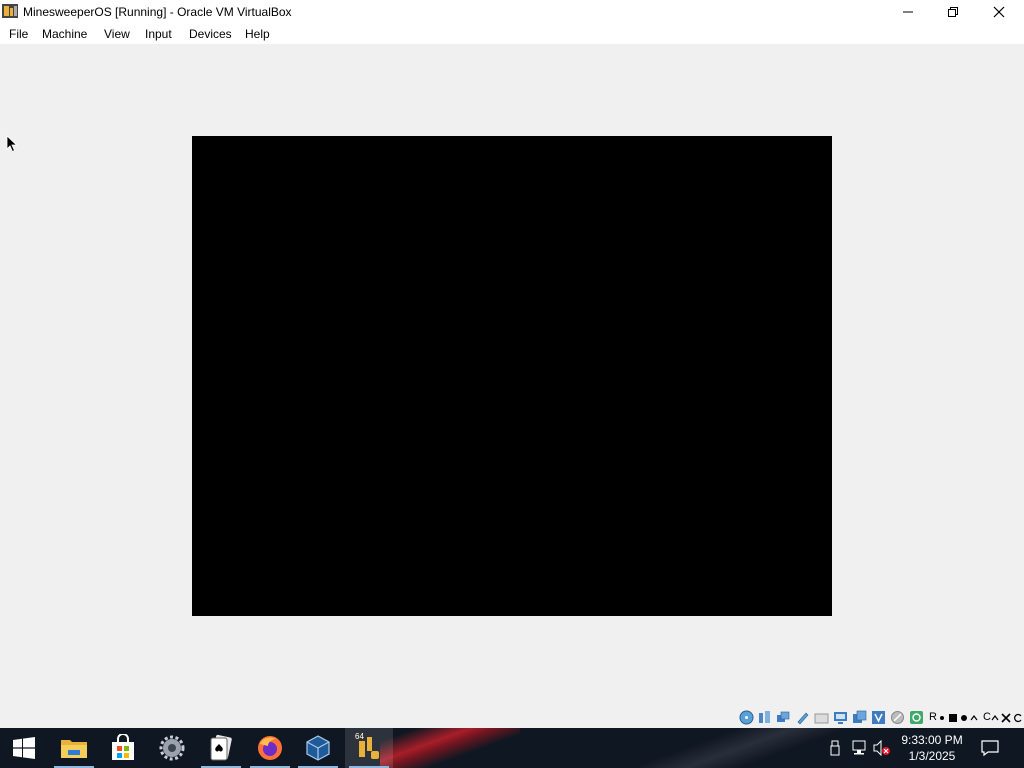 The height and width of the screenshot is (768, 1024). I want to click on minimize-icon, so click(908, 12).